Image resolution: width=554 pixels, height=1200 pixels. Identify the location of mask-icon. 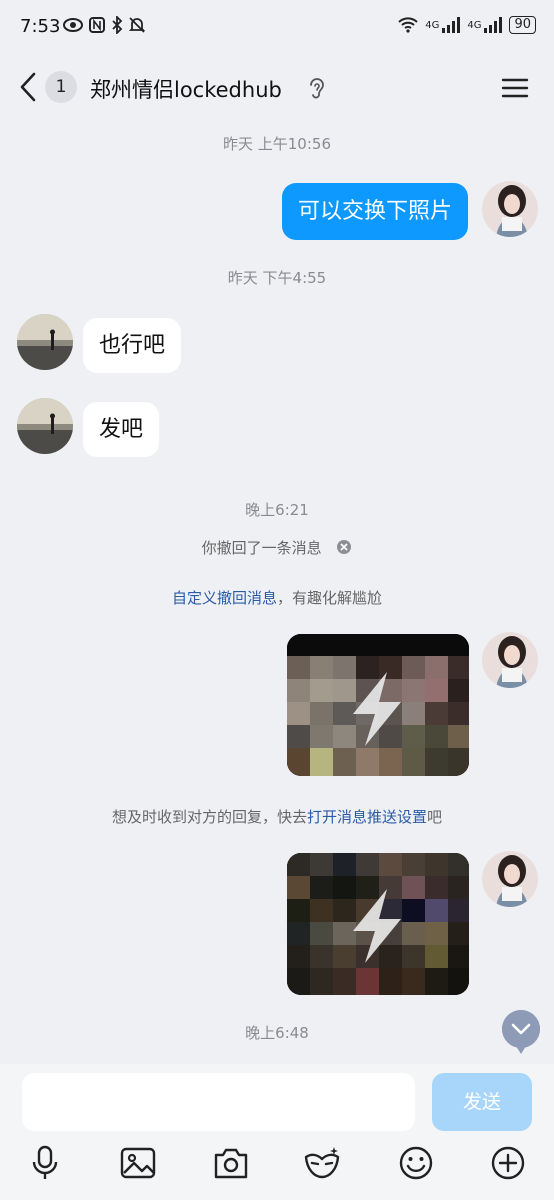
(322, 1163).